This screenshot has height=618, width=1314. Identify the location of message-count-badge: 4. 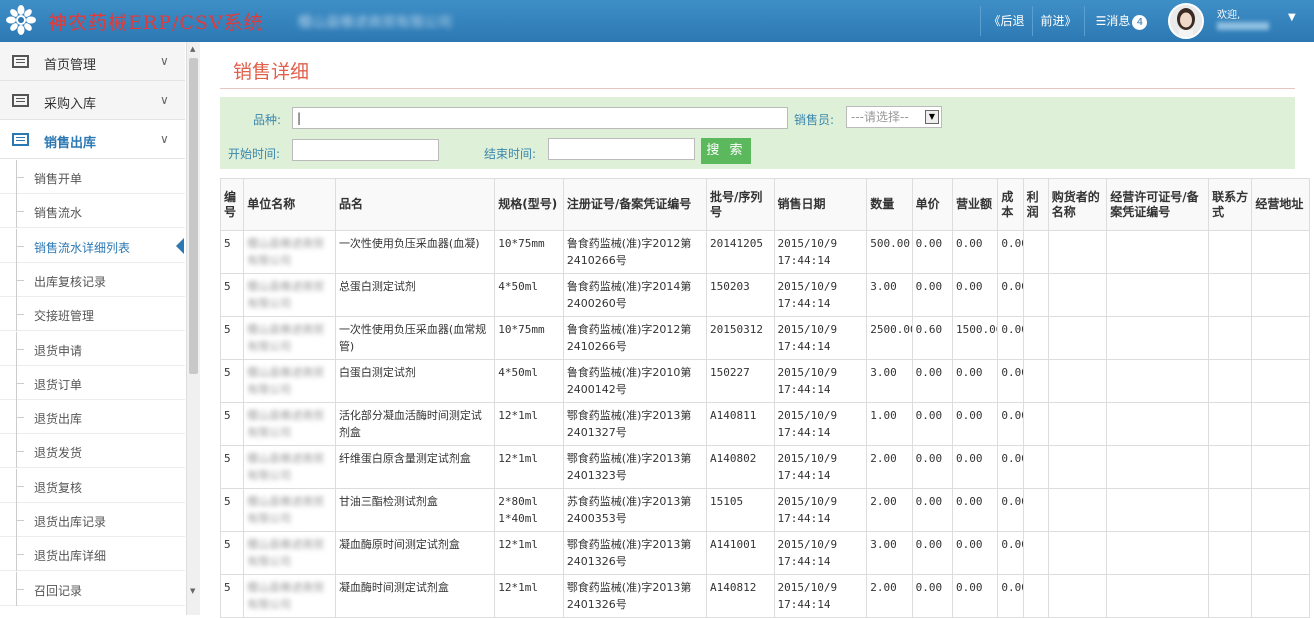
(1140, 22).